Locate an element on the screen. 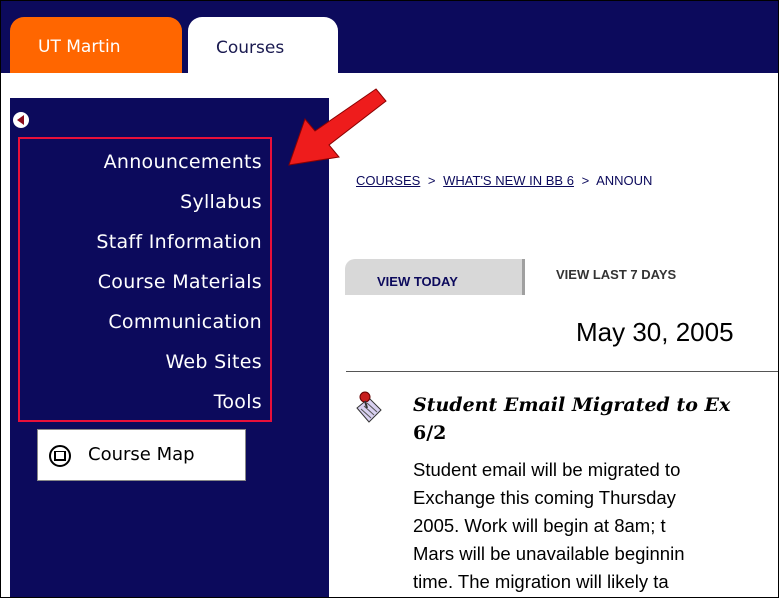 This screenshot has height=598, width=779. menu-item-announcements: Announcements is located at coordinates (183, 162).